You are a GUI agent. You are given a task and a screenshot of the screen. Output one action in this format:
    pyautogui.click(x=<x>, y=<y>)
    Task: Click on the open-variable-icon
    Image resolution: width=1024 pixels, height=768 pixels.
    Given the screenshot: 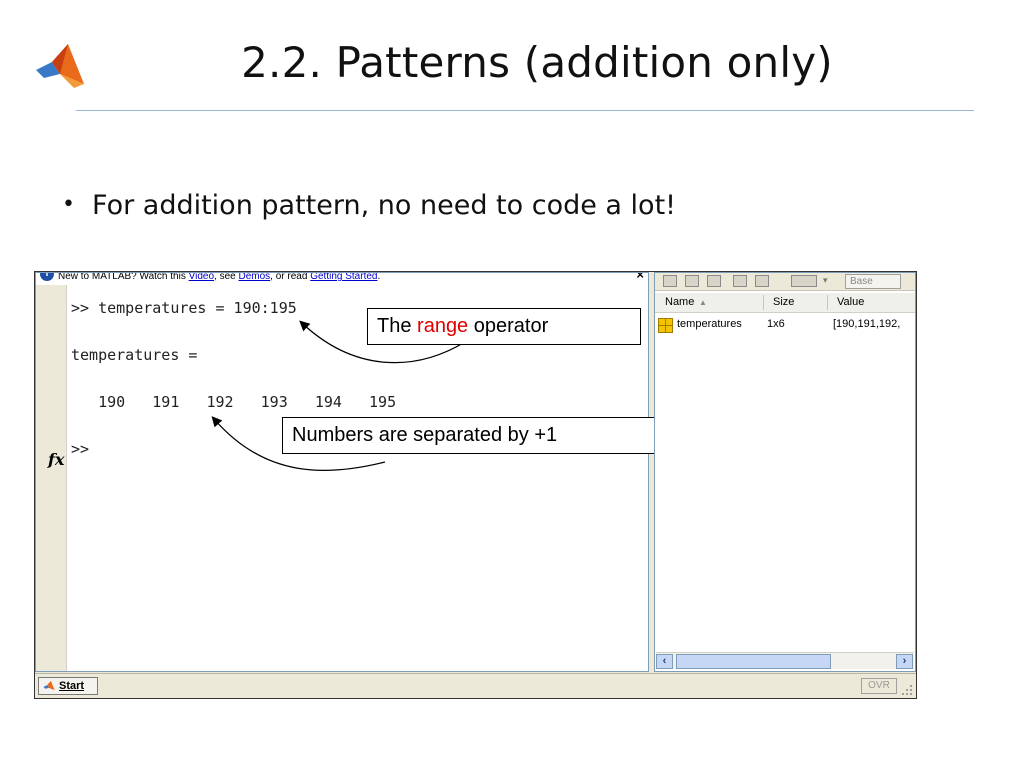 What is the action you would take?
    pyautogui.click(x=692, y=281)
    